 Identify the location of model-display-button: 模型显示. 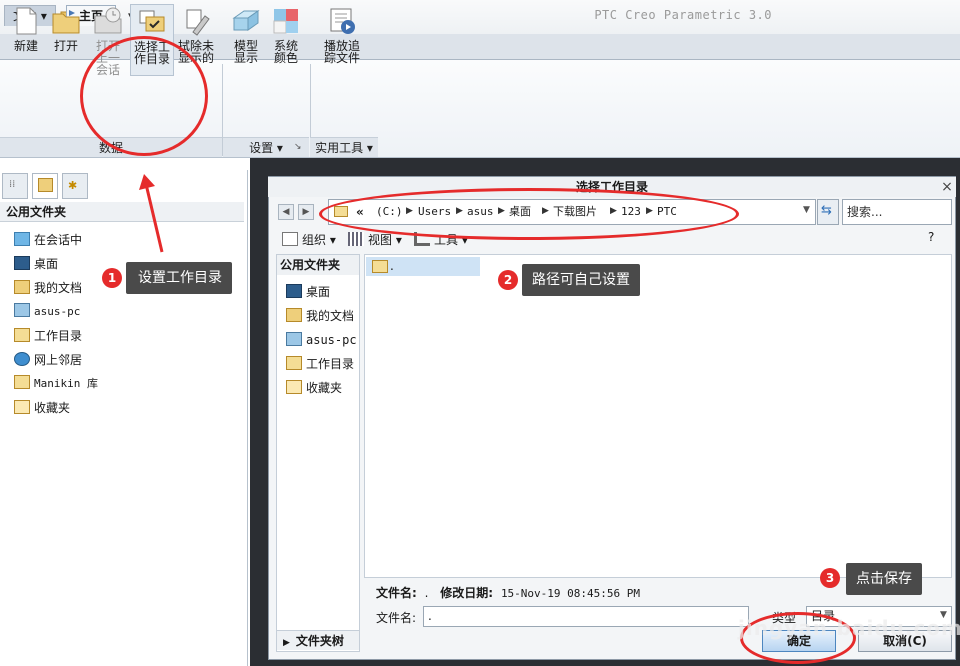
(246, 40).